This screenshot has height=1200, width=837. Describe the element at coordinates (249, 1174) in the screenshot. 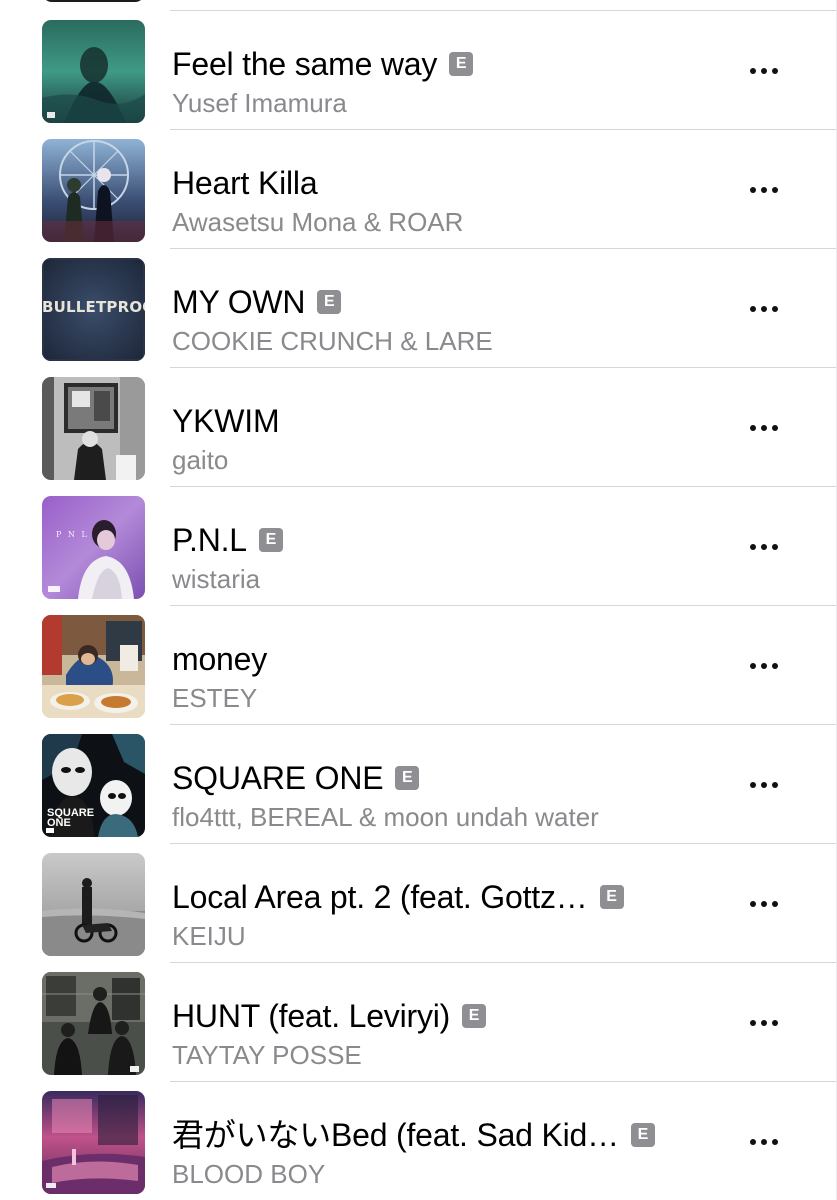

I see `song-artist: BLOOD BOY` at that location.